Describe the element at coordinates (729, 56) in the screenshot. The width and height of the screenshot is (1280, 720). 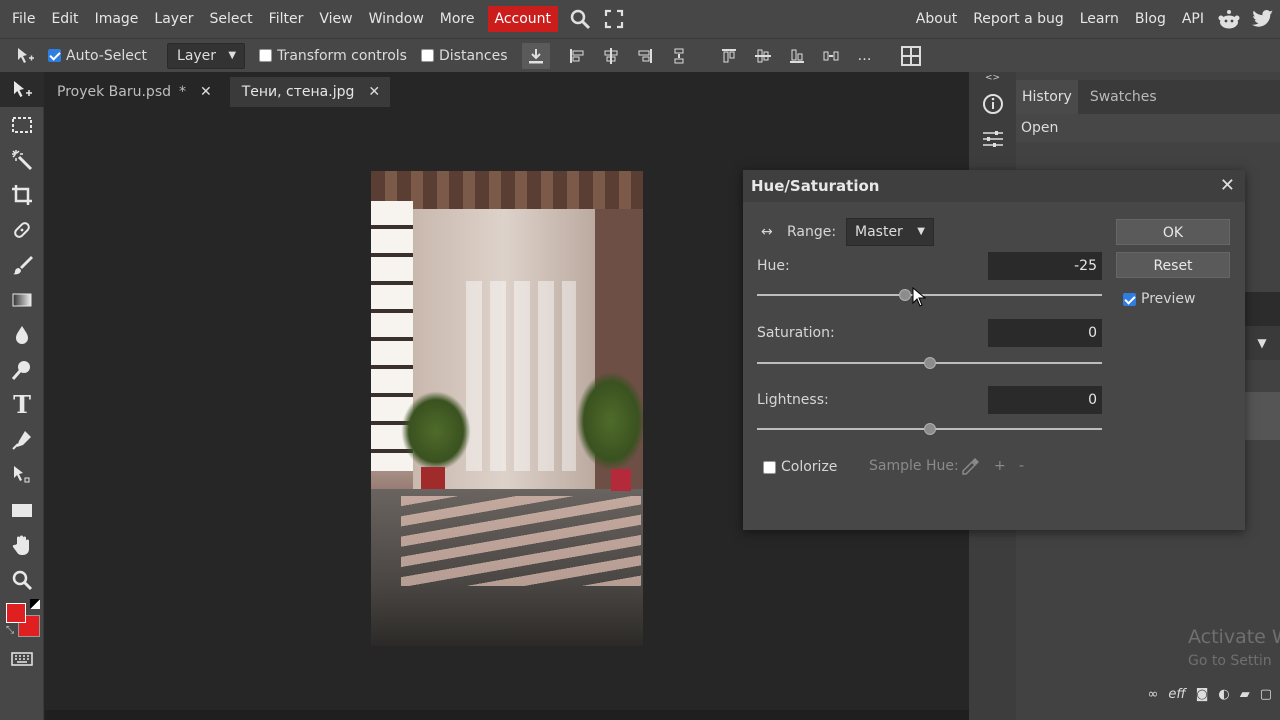
I see `align-top-icon` at that location.